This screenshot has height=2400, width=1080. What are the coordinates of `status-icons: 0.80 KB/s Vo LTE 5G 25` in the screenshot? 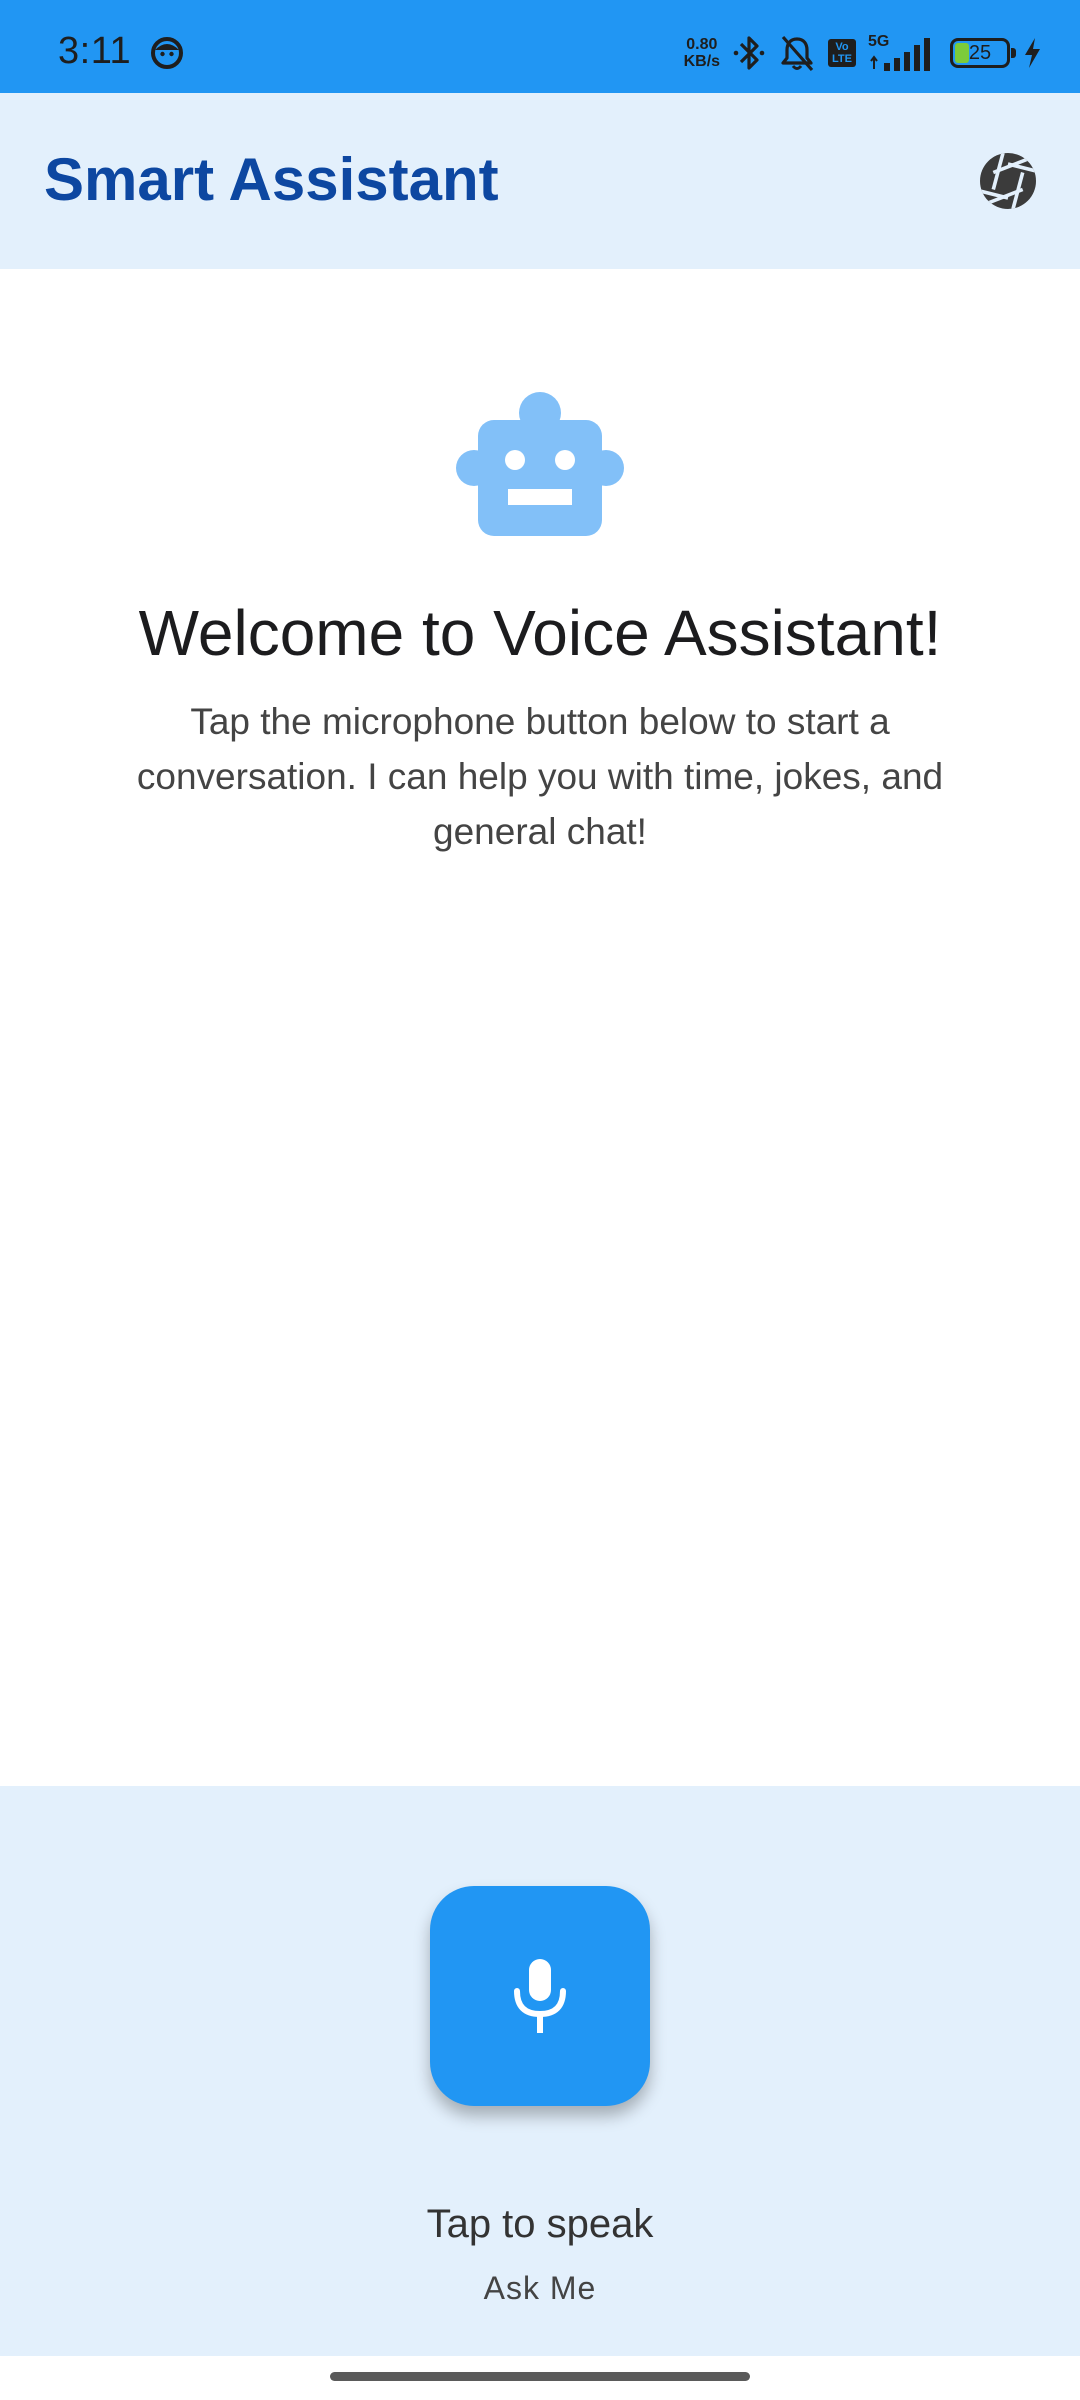 It's located at (863, 53).